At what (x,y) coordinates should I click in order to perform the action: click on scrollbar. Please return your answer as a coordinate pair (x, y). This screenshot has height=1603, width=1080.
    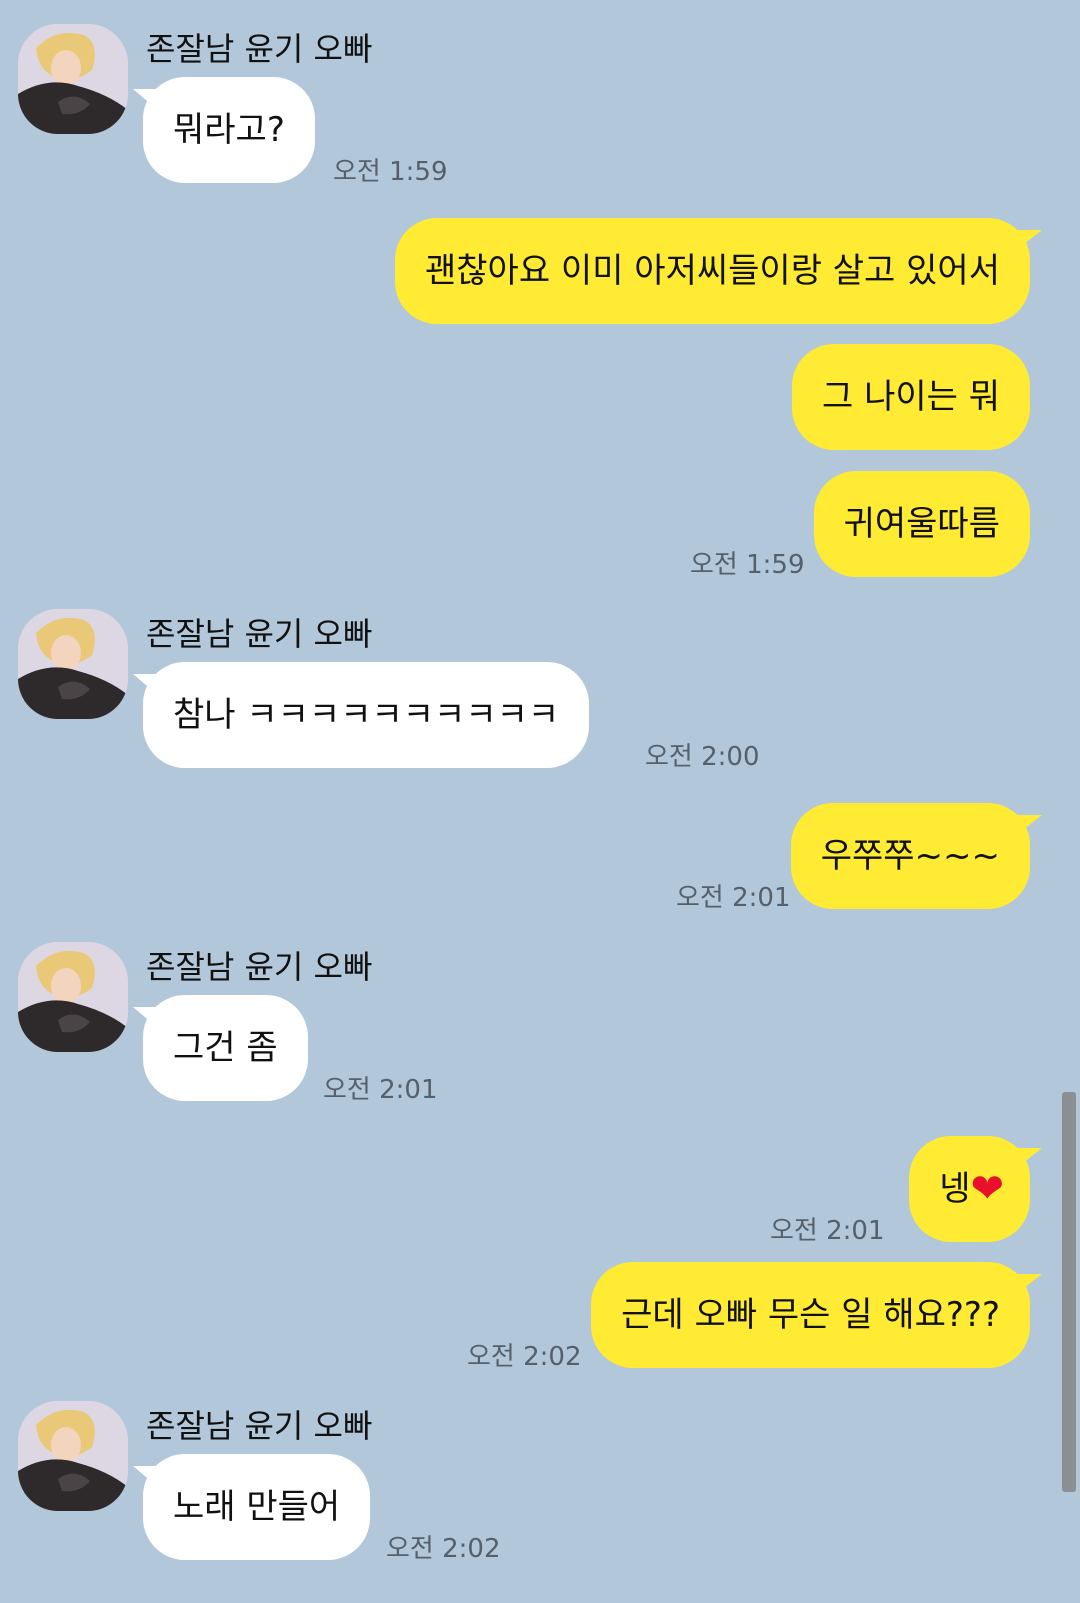
    Looking at the image, I should click on (1069, 1292).